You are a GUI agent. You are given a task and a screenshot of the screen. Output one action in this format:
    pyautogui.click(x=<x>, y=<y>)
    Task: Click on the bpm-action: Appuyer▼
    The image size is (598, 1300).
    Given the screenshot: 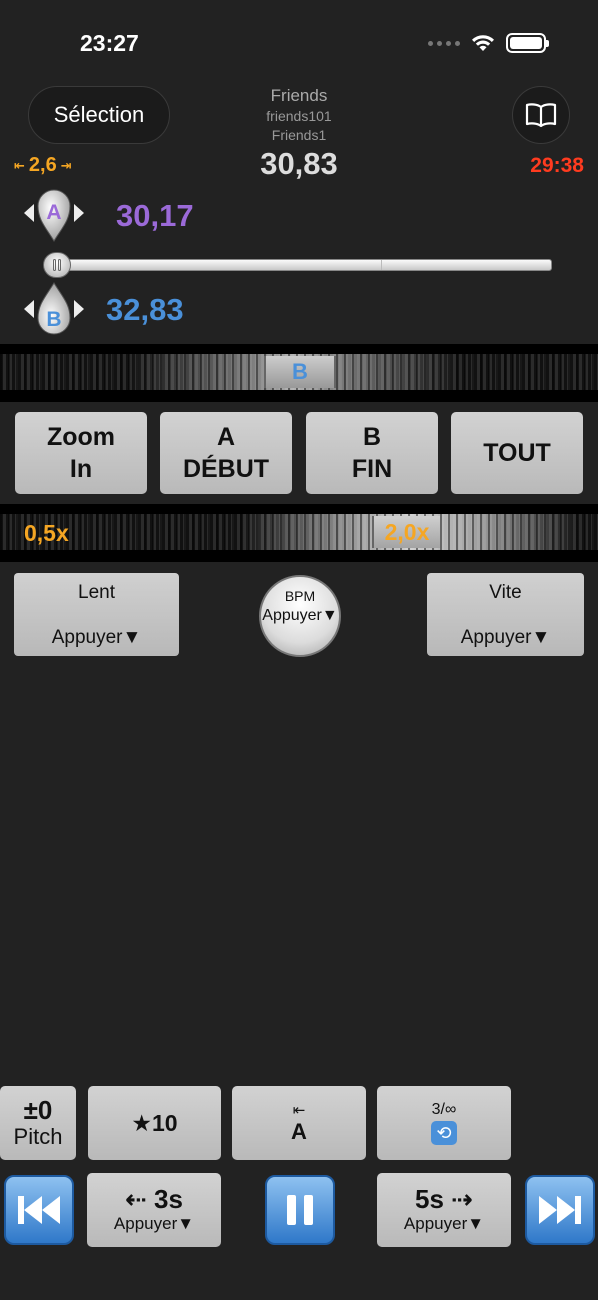 What is the action you would take?
    pyautogui.click(x=300, y=615)
    